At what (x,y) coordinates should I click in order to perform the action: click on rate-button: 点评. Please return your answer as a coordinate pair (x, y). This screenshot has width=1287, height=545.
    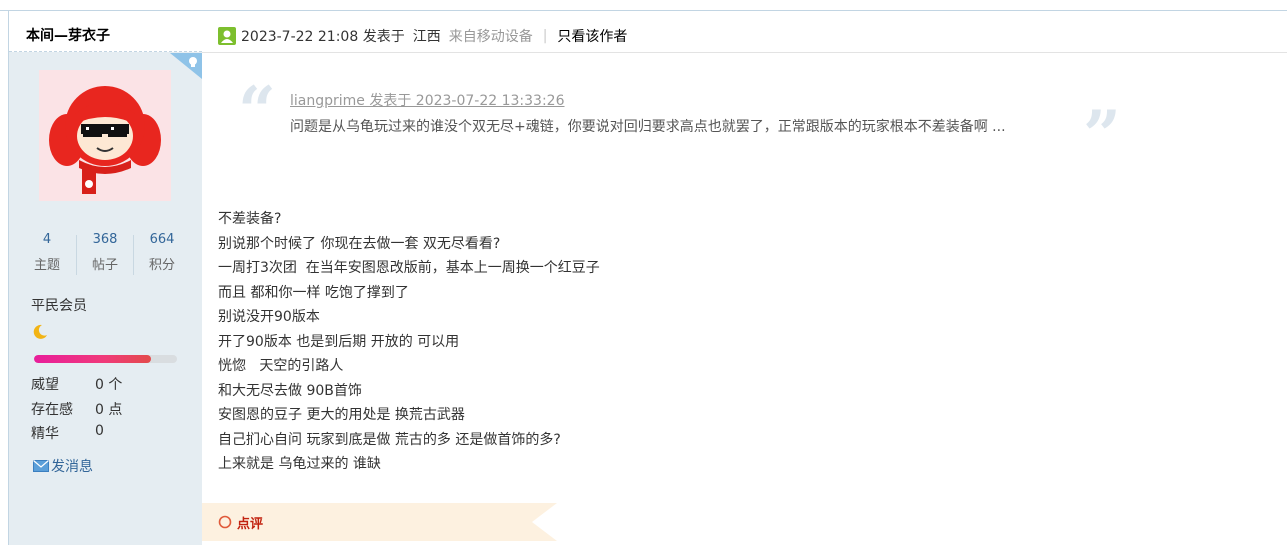
    Looking at the image, I should click on (379, 522).